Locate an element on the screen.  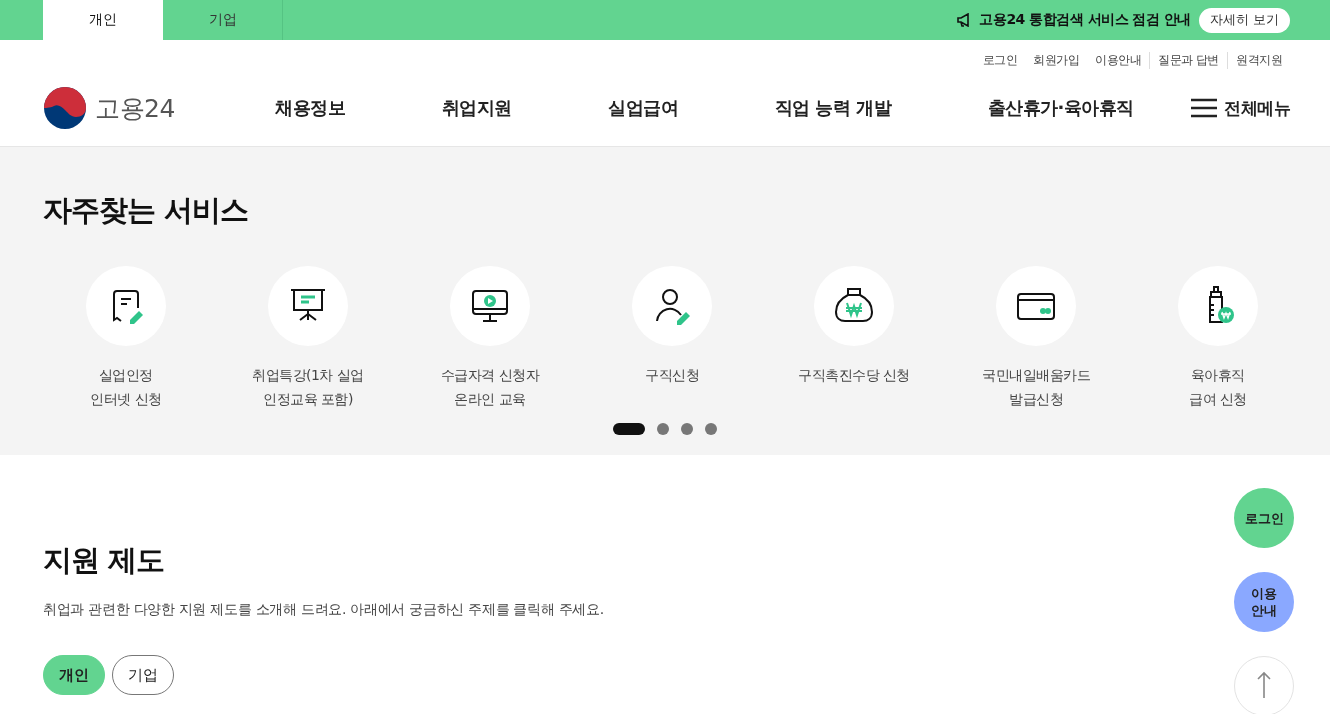
section-title: 지원 제도 is located at coordinates (104, 560).